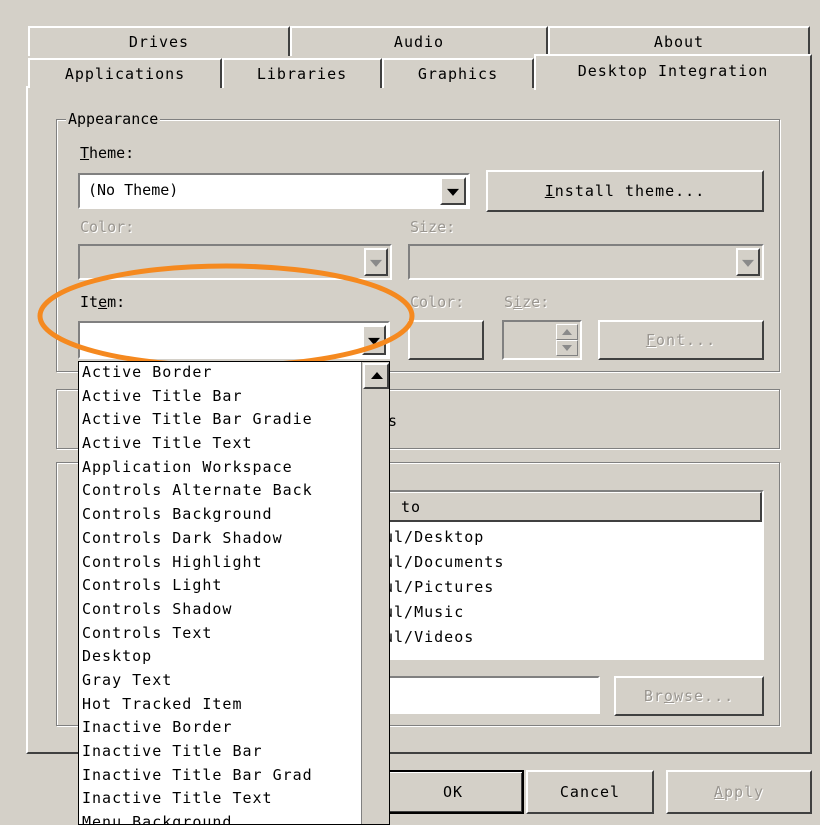  Describe the element at coordinates (220, 563) in the screenshot. I see `item-list-option: Controls Highlight` at that location.